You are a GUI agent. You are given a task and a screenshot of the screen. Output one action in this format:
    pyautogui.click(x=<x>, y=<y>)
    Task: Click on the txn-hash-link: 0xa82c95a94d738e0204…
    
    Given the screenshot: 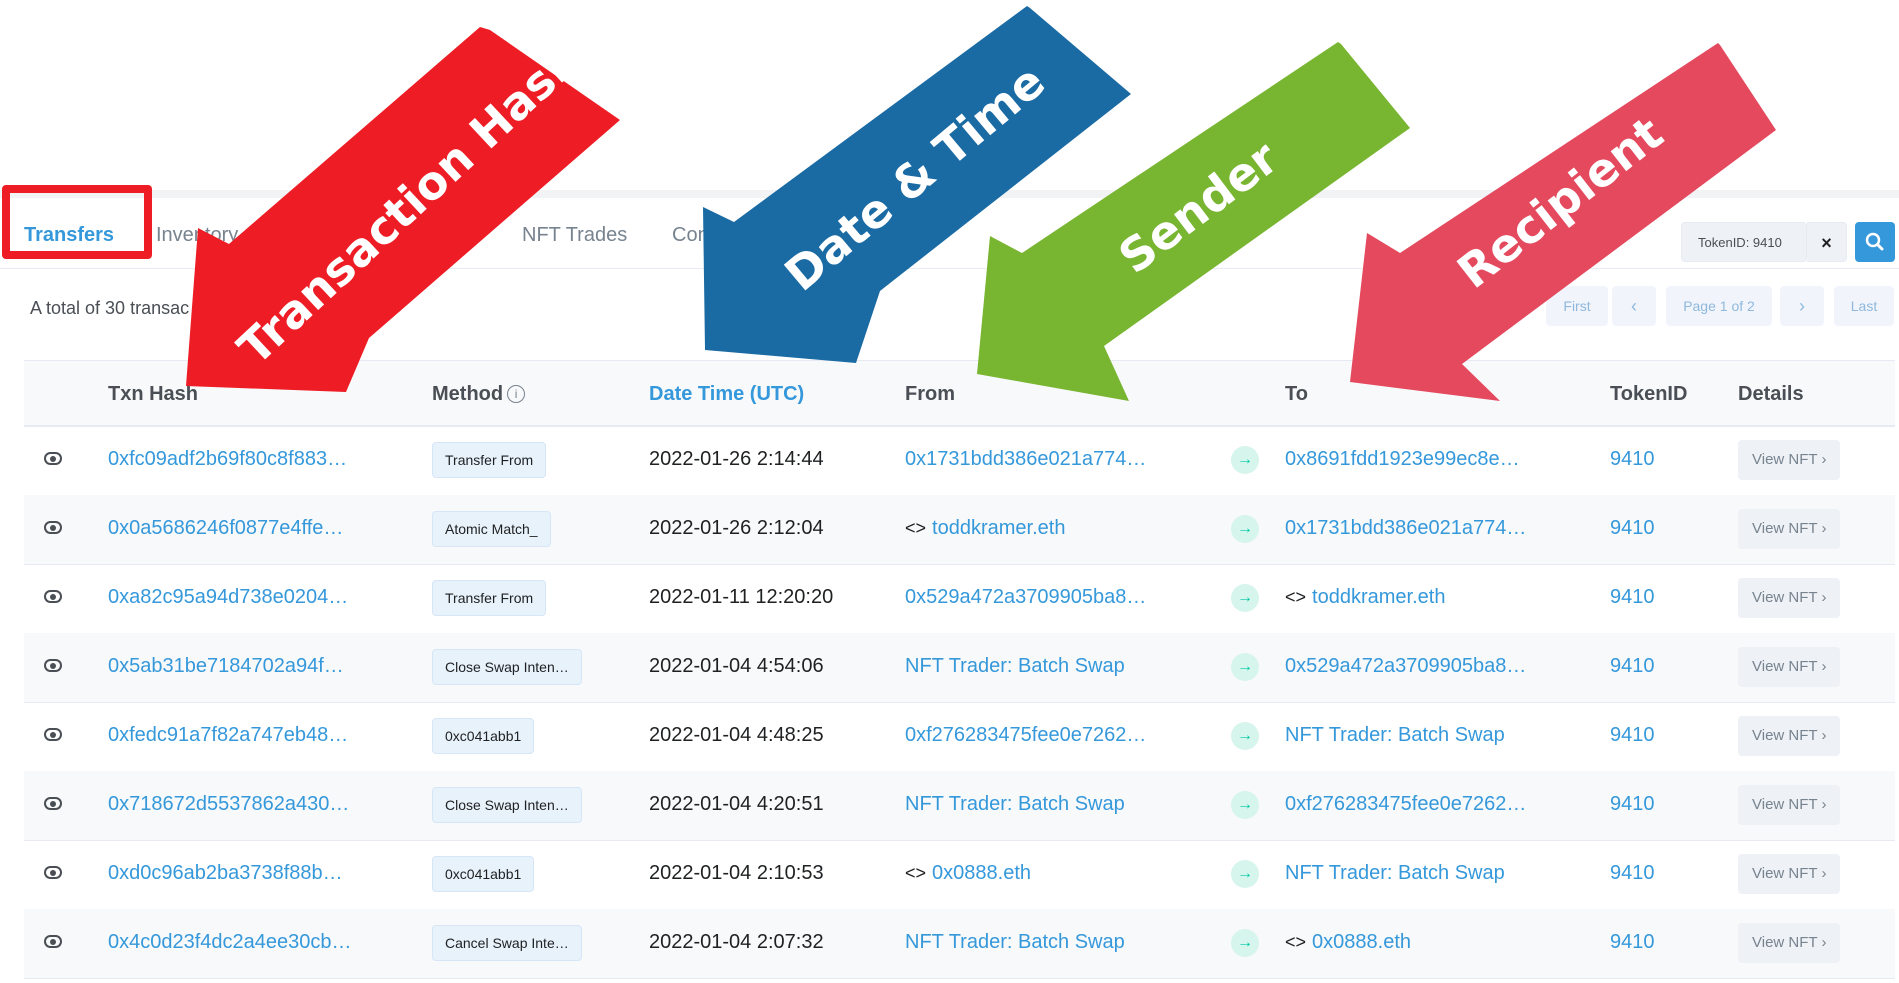 What is the action you would take?
    pyautogui.click(x=228, y=597)
    